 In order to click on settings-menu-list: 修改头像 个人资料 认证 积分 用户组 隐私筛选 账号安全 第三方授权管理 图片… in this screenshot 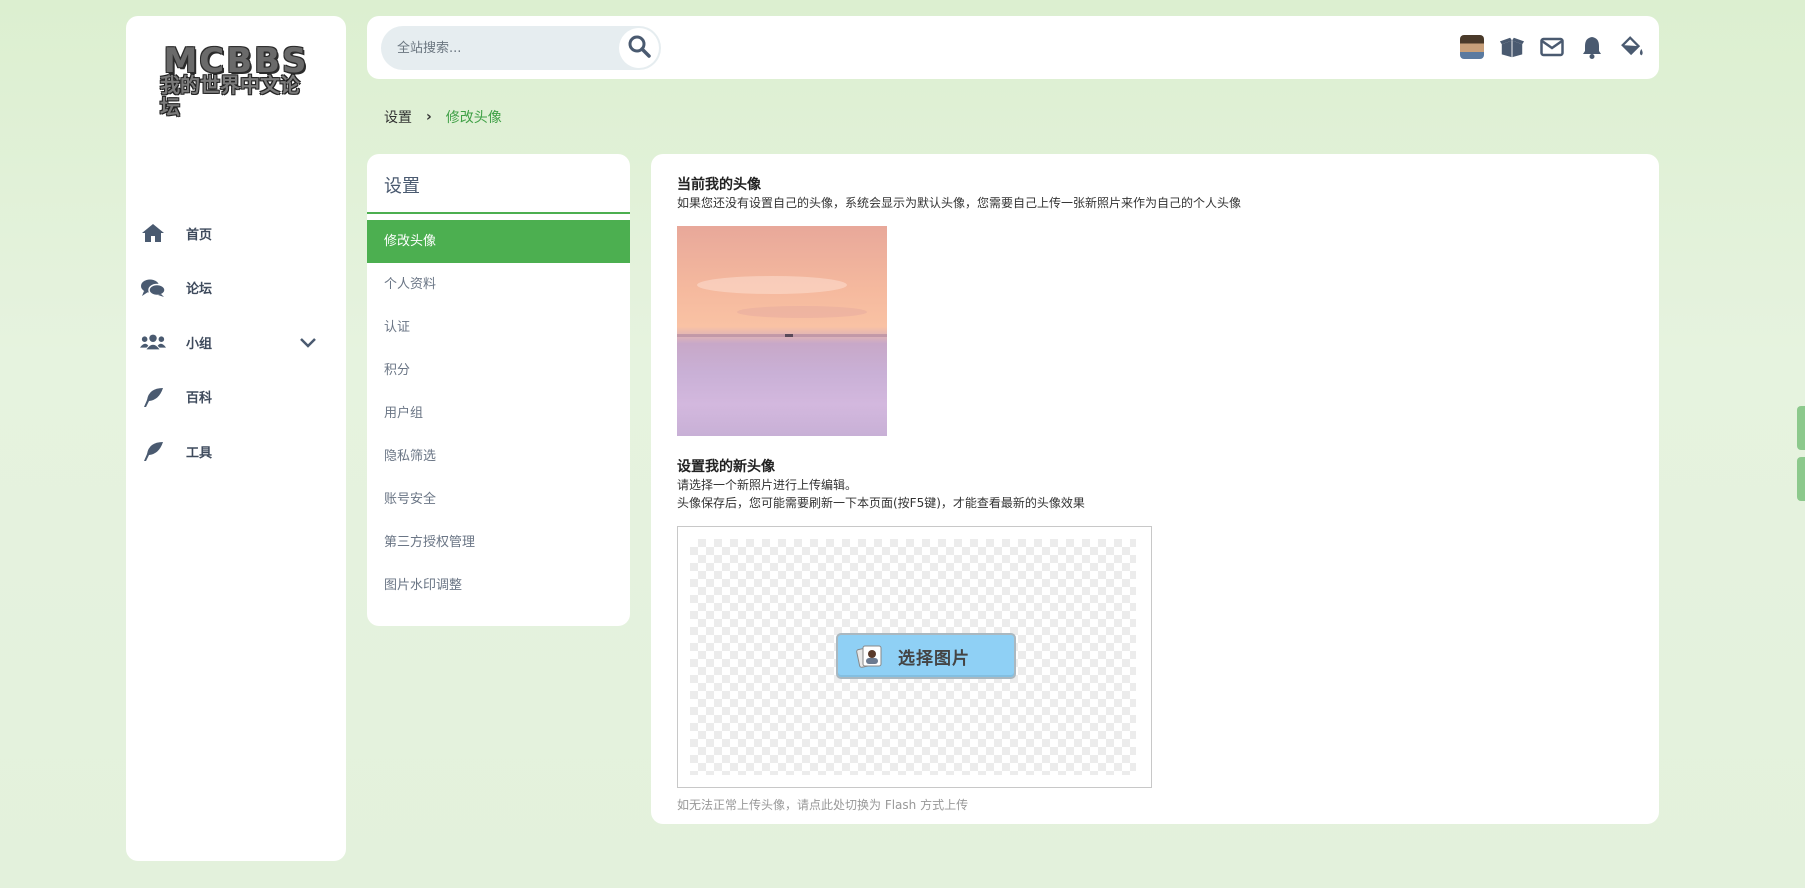, I will do `click(498, 413)`.